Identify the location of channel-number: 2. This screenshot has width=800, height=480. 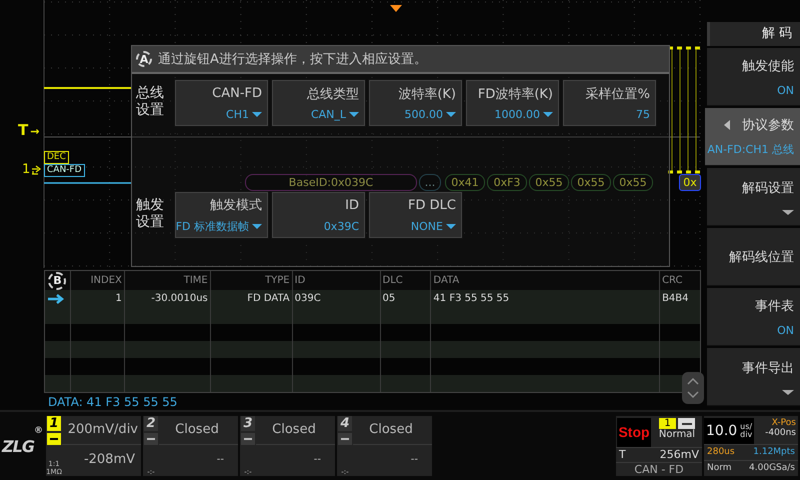
(151, 423).